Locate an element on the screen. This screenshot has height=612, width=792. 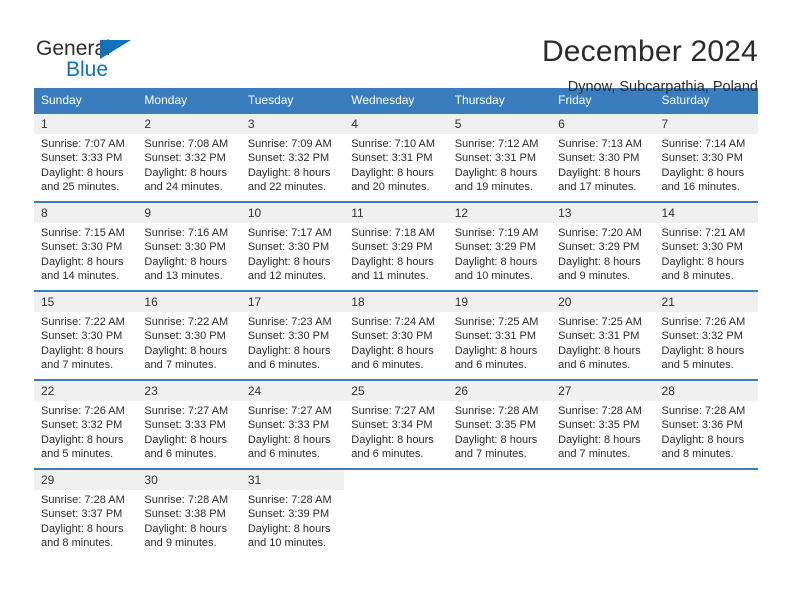
day-number: 27 is located at coordinates (603, 391).